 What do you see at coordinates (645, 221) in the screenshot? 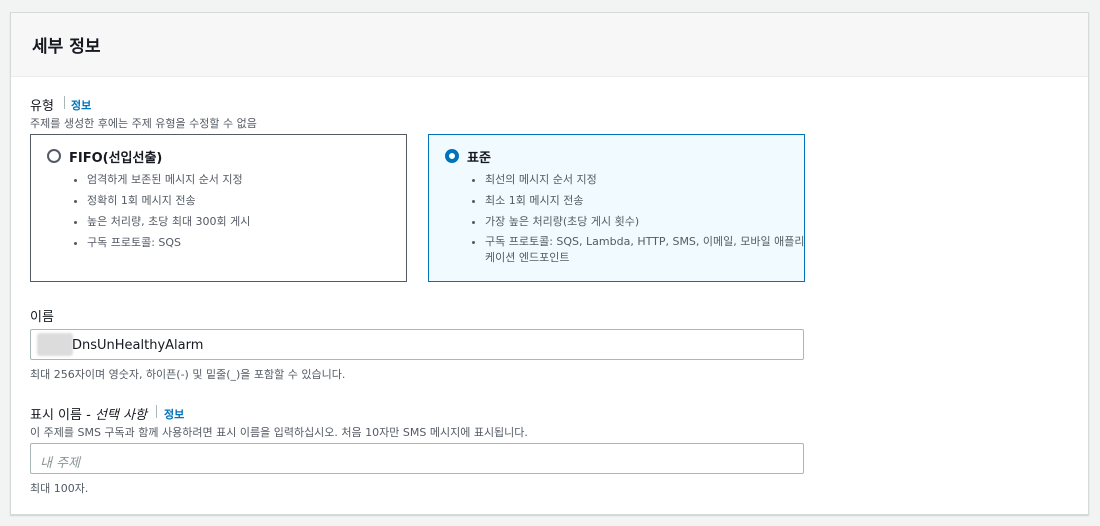
I see `standard-feature: 가장 높은 처리량(초당 게시 횟수)` at bounding box center [645, 221].